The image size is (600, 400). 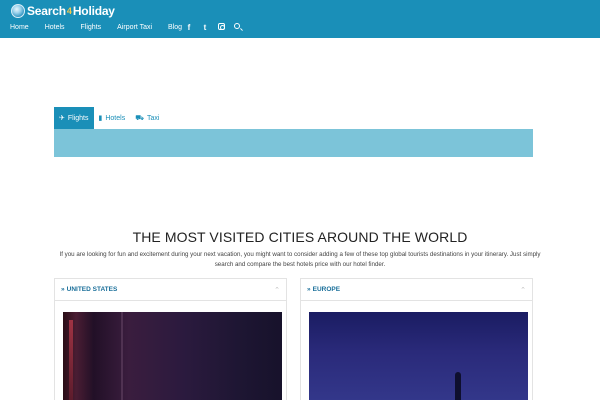 I want to click on tab-taxi: ⛟ Taxi, so click(x=147, y=118).